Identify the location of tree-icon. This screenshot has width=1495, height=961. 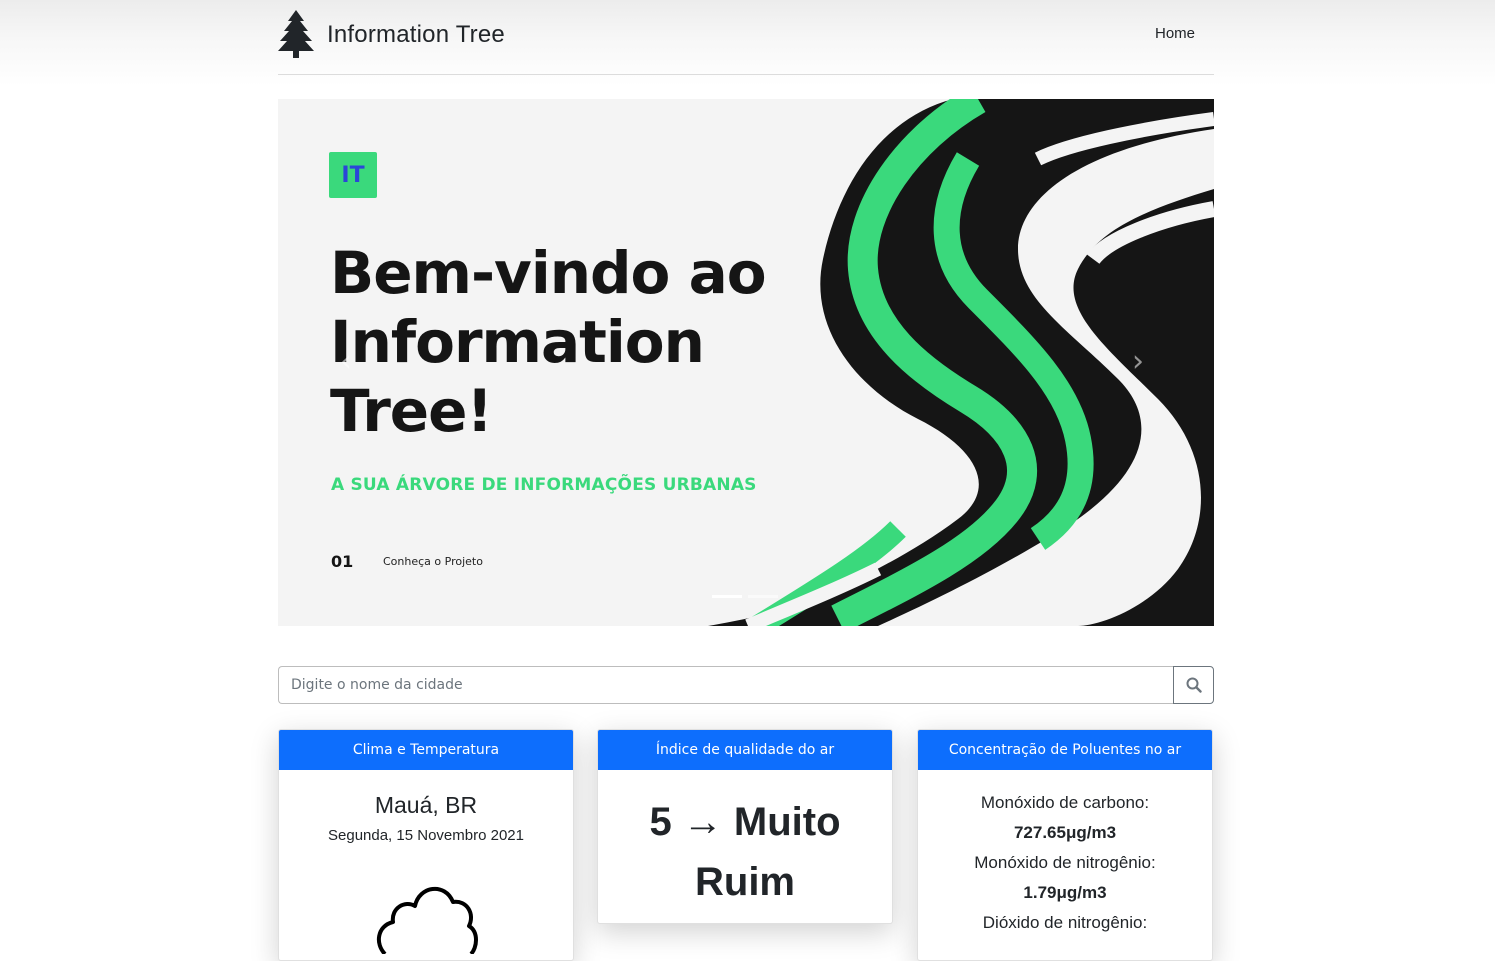
(296, 34).